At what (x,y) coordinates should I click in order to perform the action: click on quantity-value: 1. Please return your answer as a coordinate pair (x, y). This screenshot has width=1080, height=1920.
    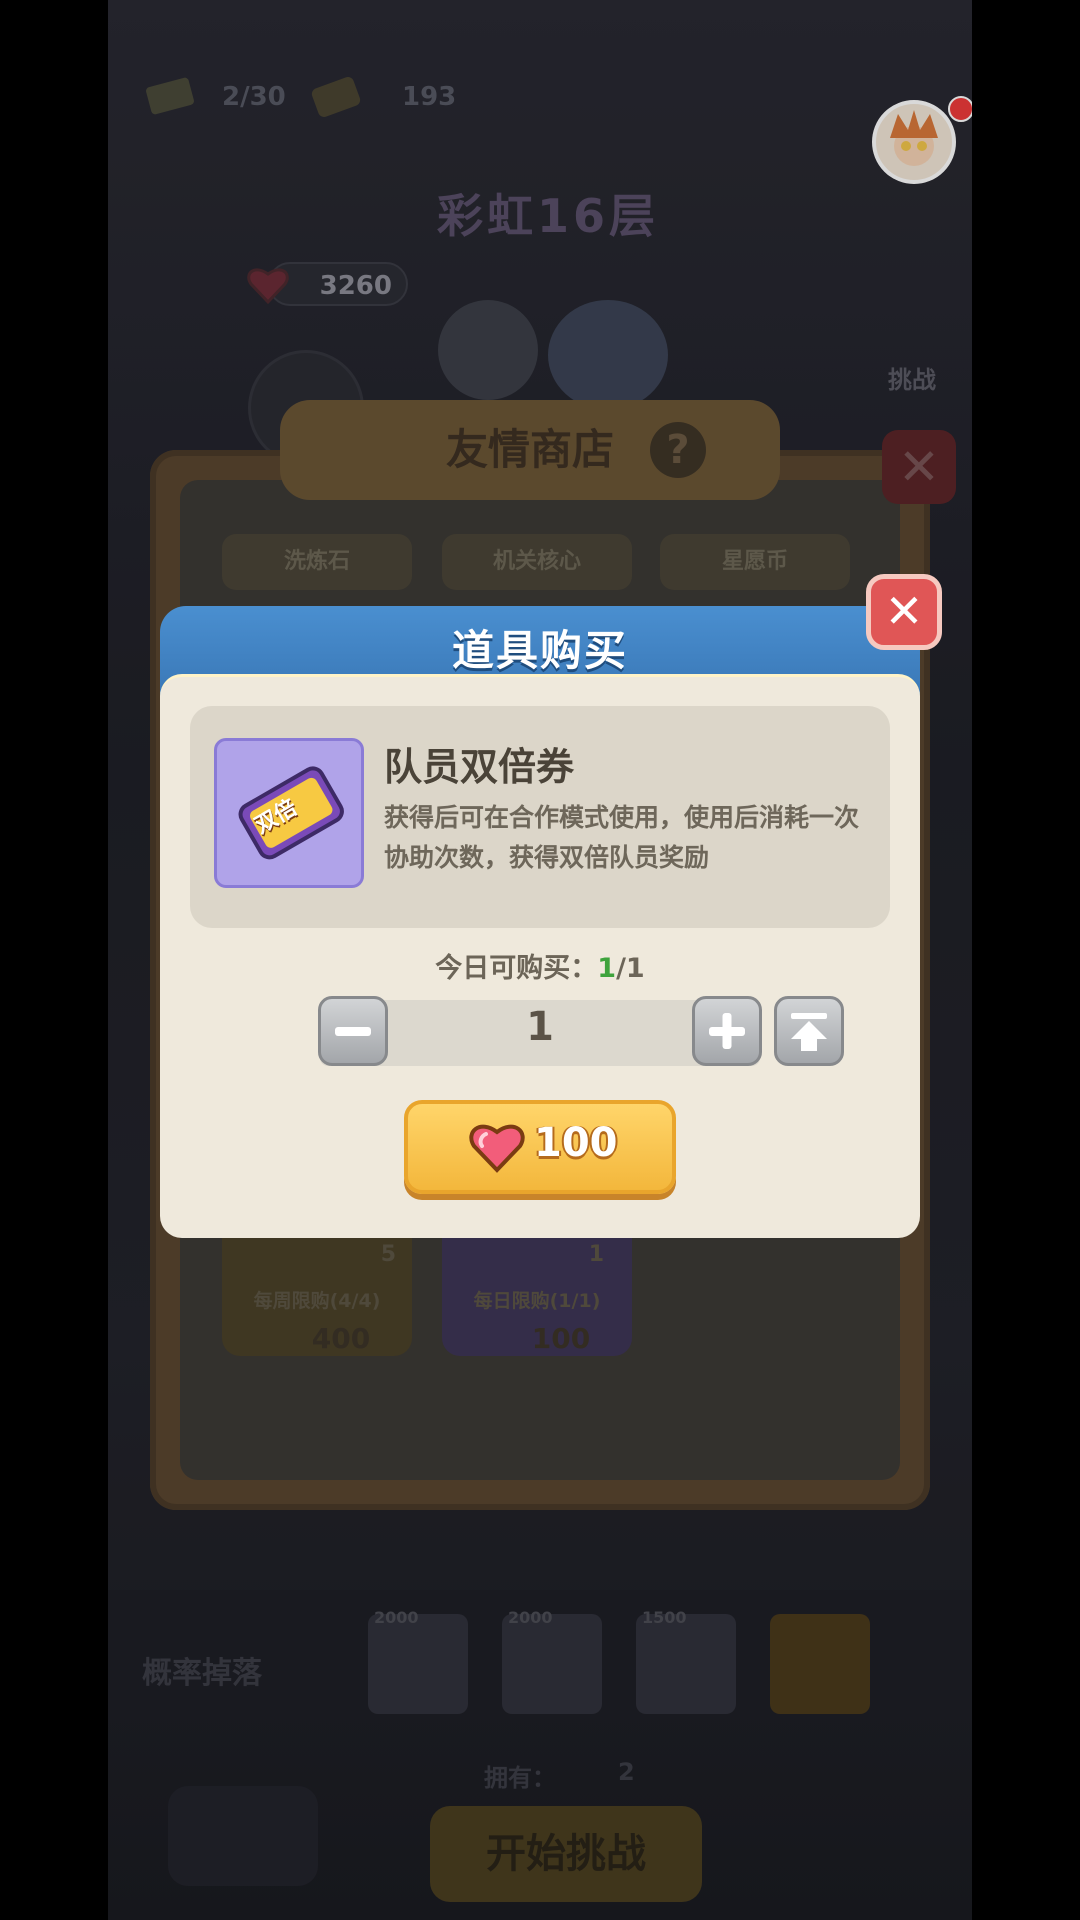
    Looking at the image, I should click on (540, 1027).